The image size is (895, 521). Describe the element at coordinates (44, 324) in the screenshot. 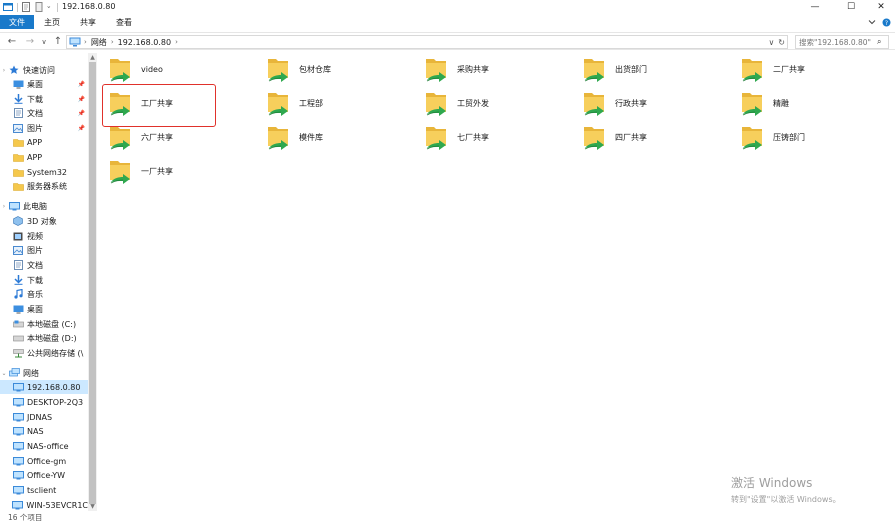

I see `nav-pc-drive-c: 本地磁盘 (C:)` at that location.